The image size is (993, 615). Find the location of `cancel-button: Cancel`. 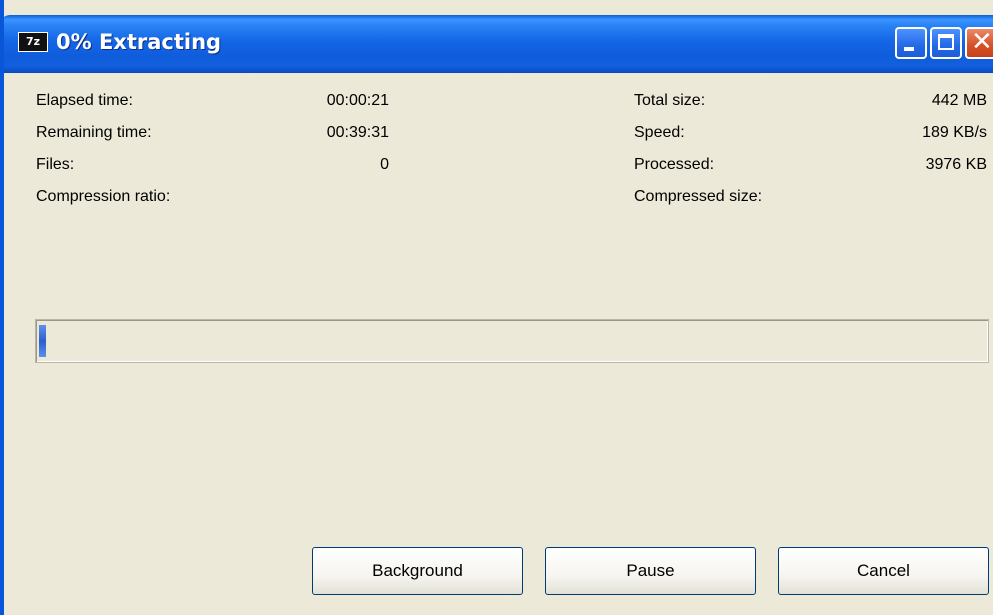

cancel-button: Cancel is located at coordinates (883, 571).